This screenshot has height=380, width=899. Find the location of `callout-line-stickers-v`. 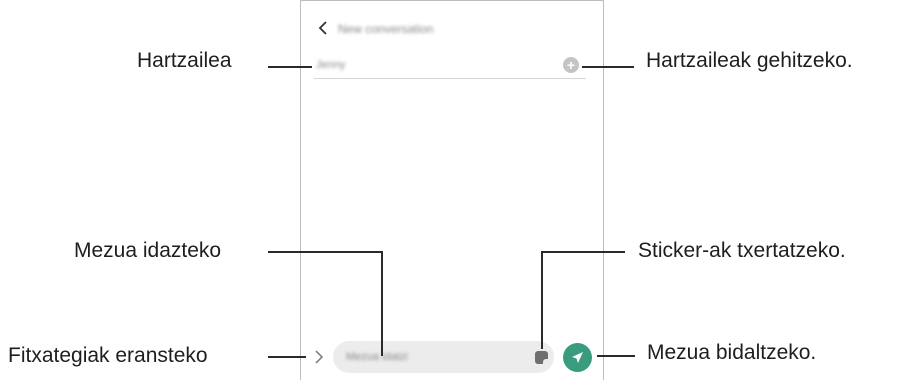

callout-line-stickers-v is located at coordinates (542, 300).